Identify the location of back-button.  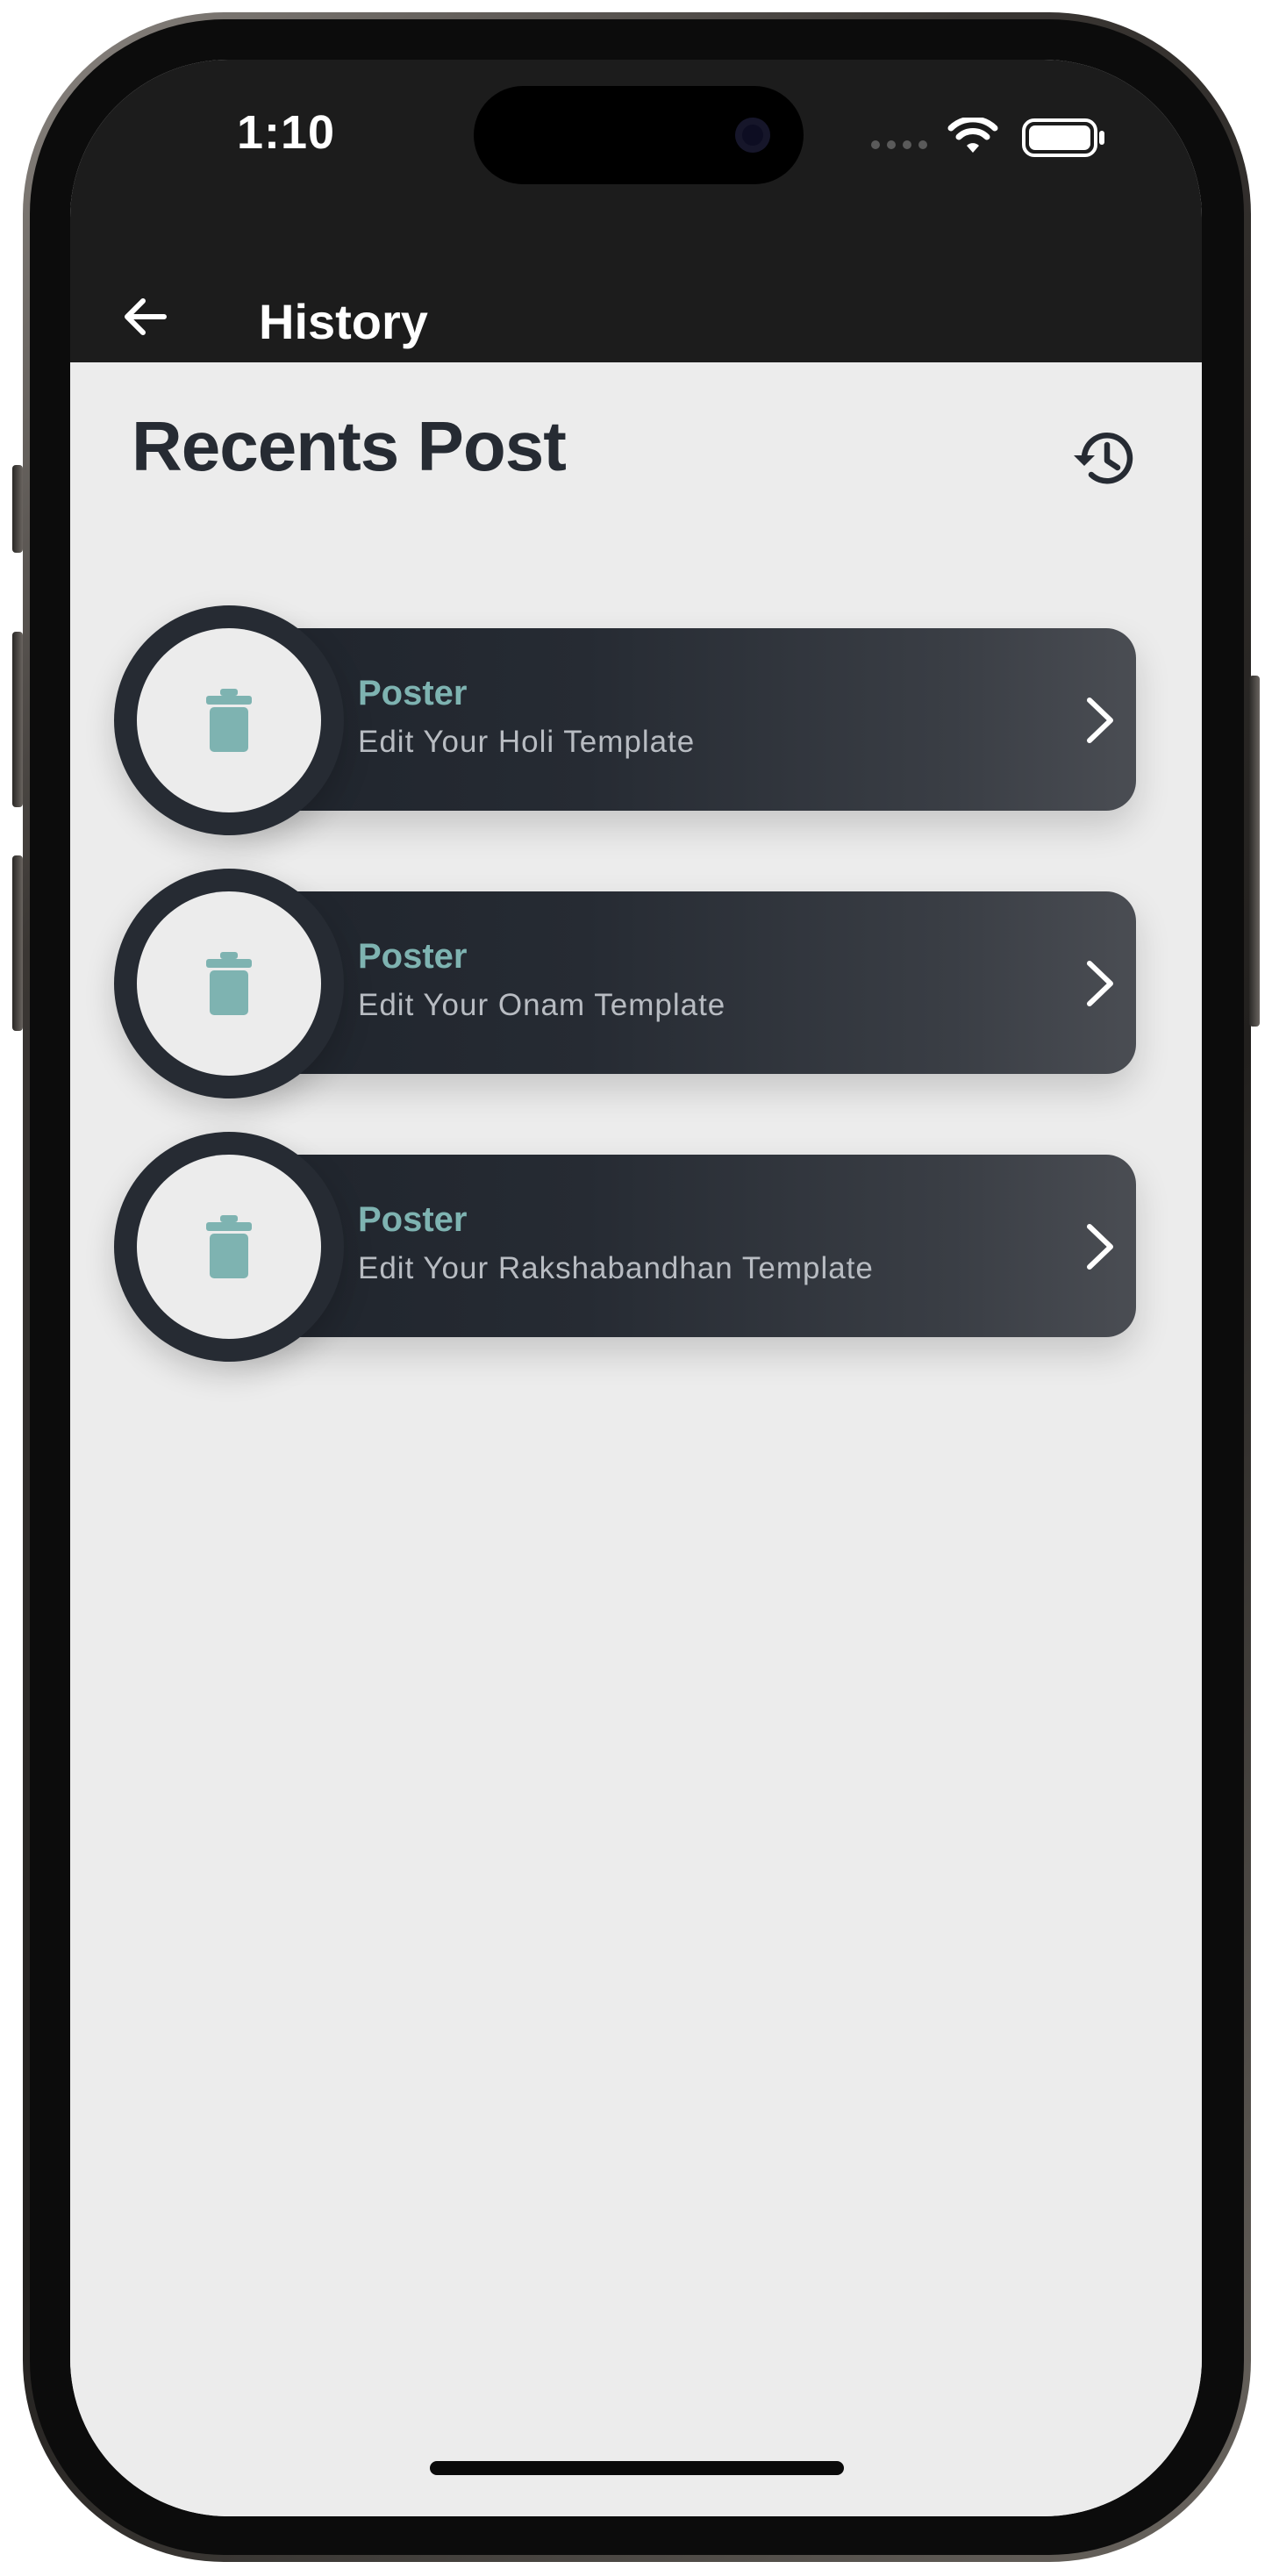
(144, 316).